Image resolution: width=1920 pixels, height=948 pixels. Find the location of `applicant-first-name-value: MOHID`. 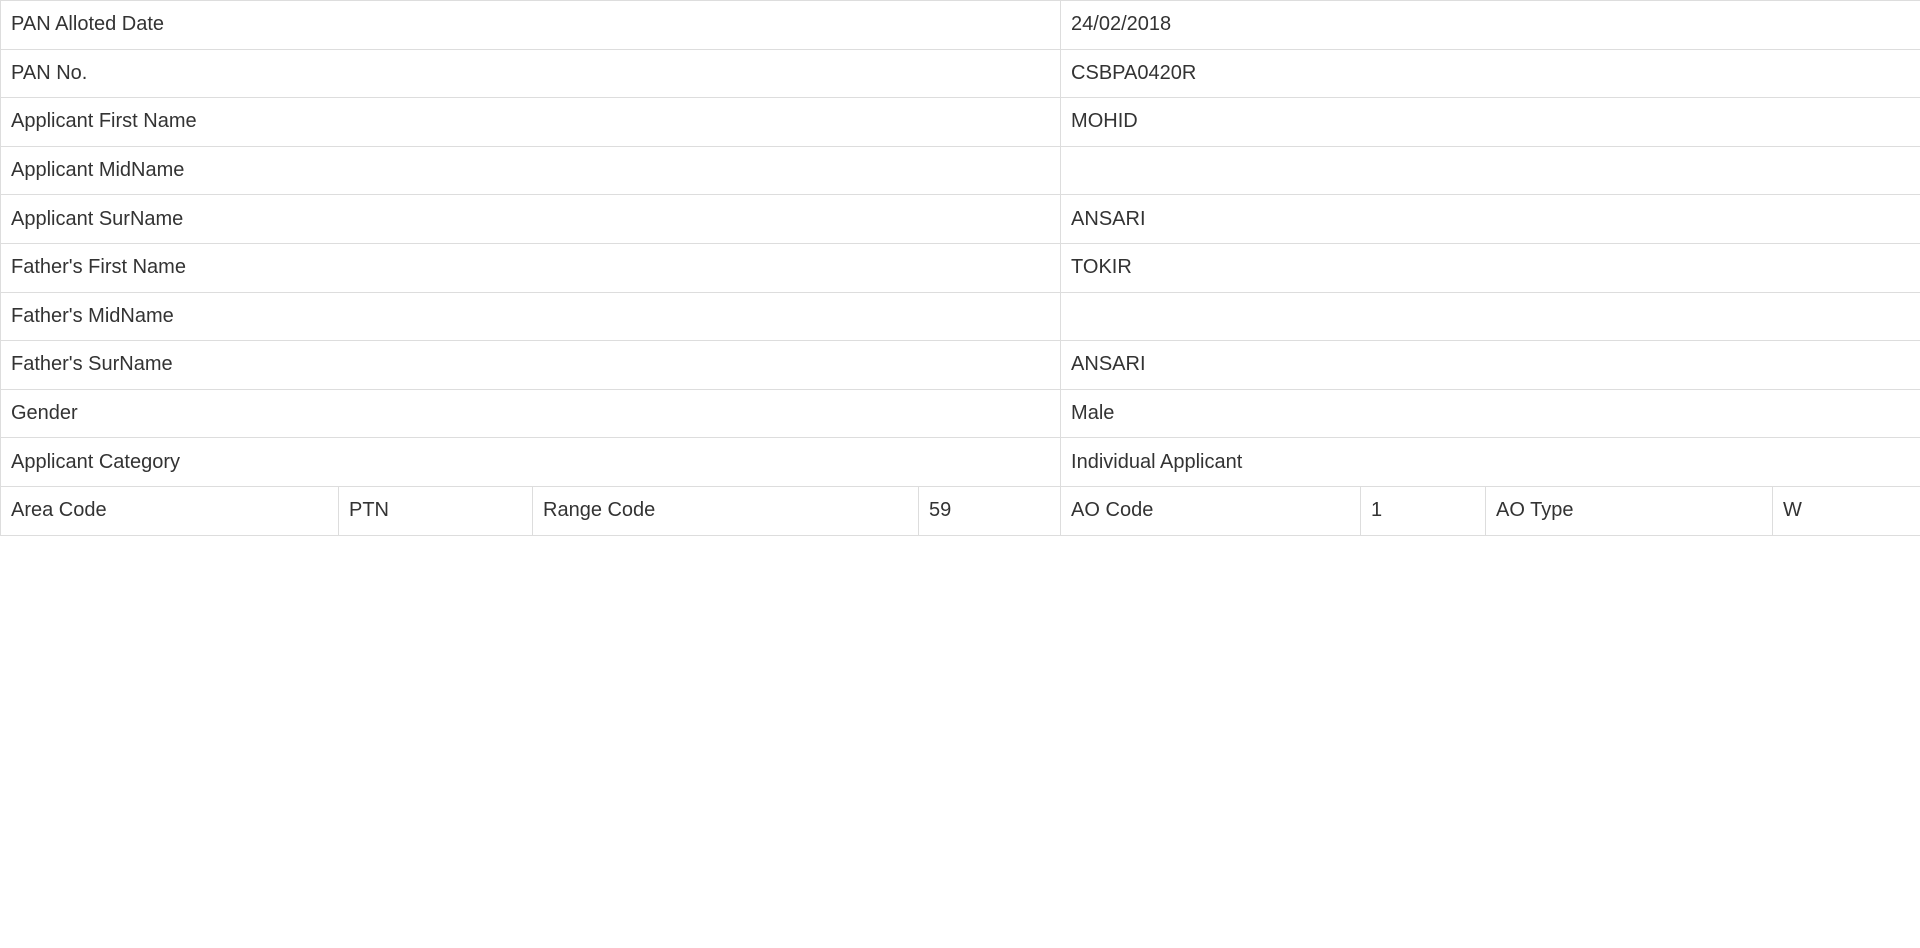

applicant-first-name-value: MOHID is located at coordinates (1490, 122).